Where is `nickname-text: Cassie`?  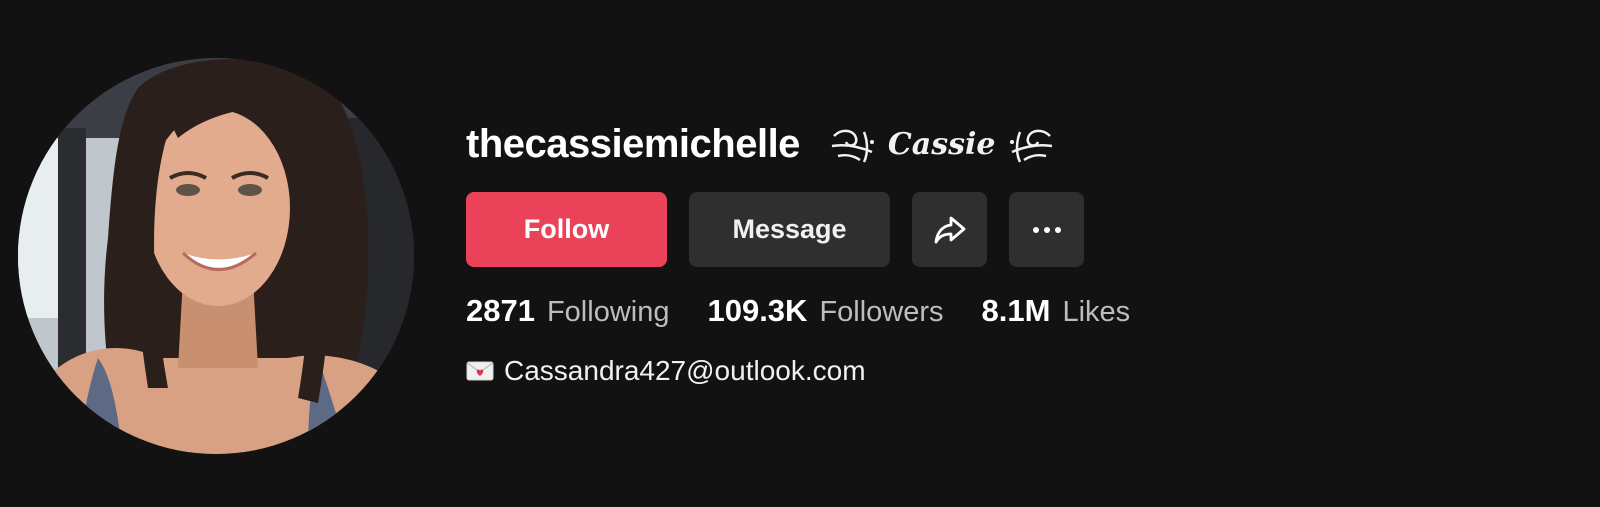 nickname-text: Cassie is located at coordinates (941, 144).